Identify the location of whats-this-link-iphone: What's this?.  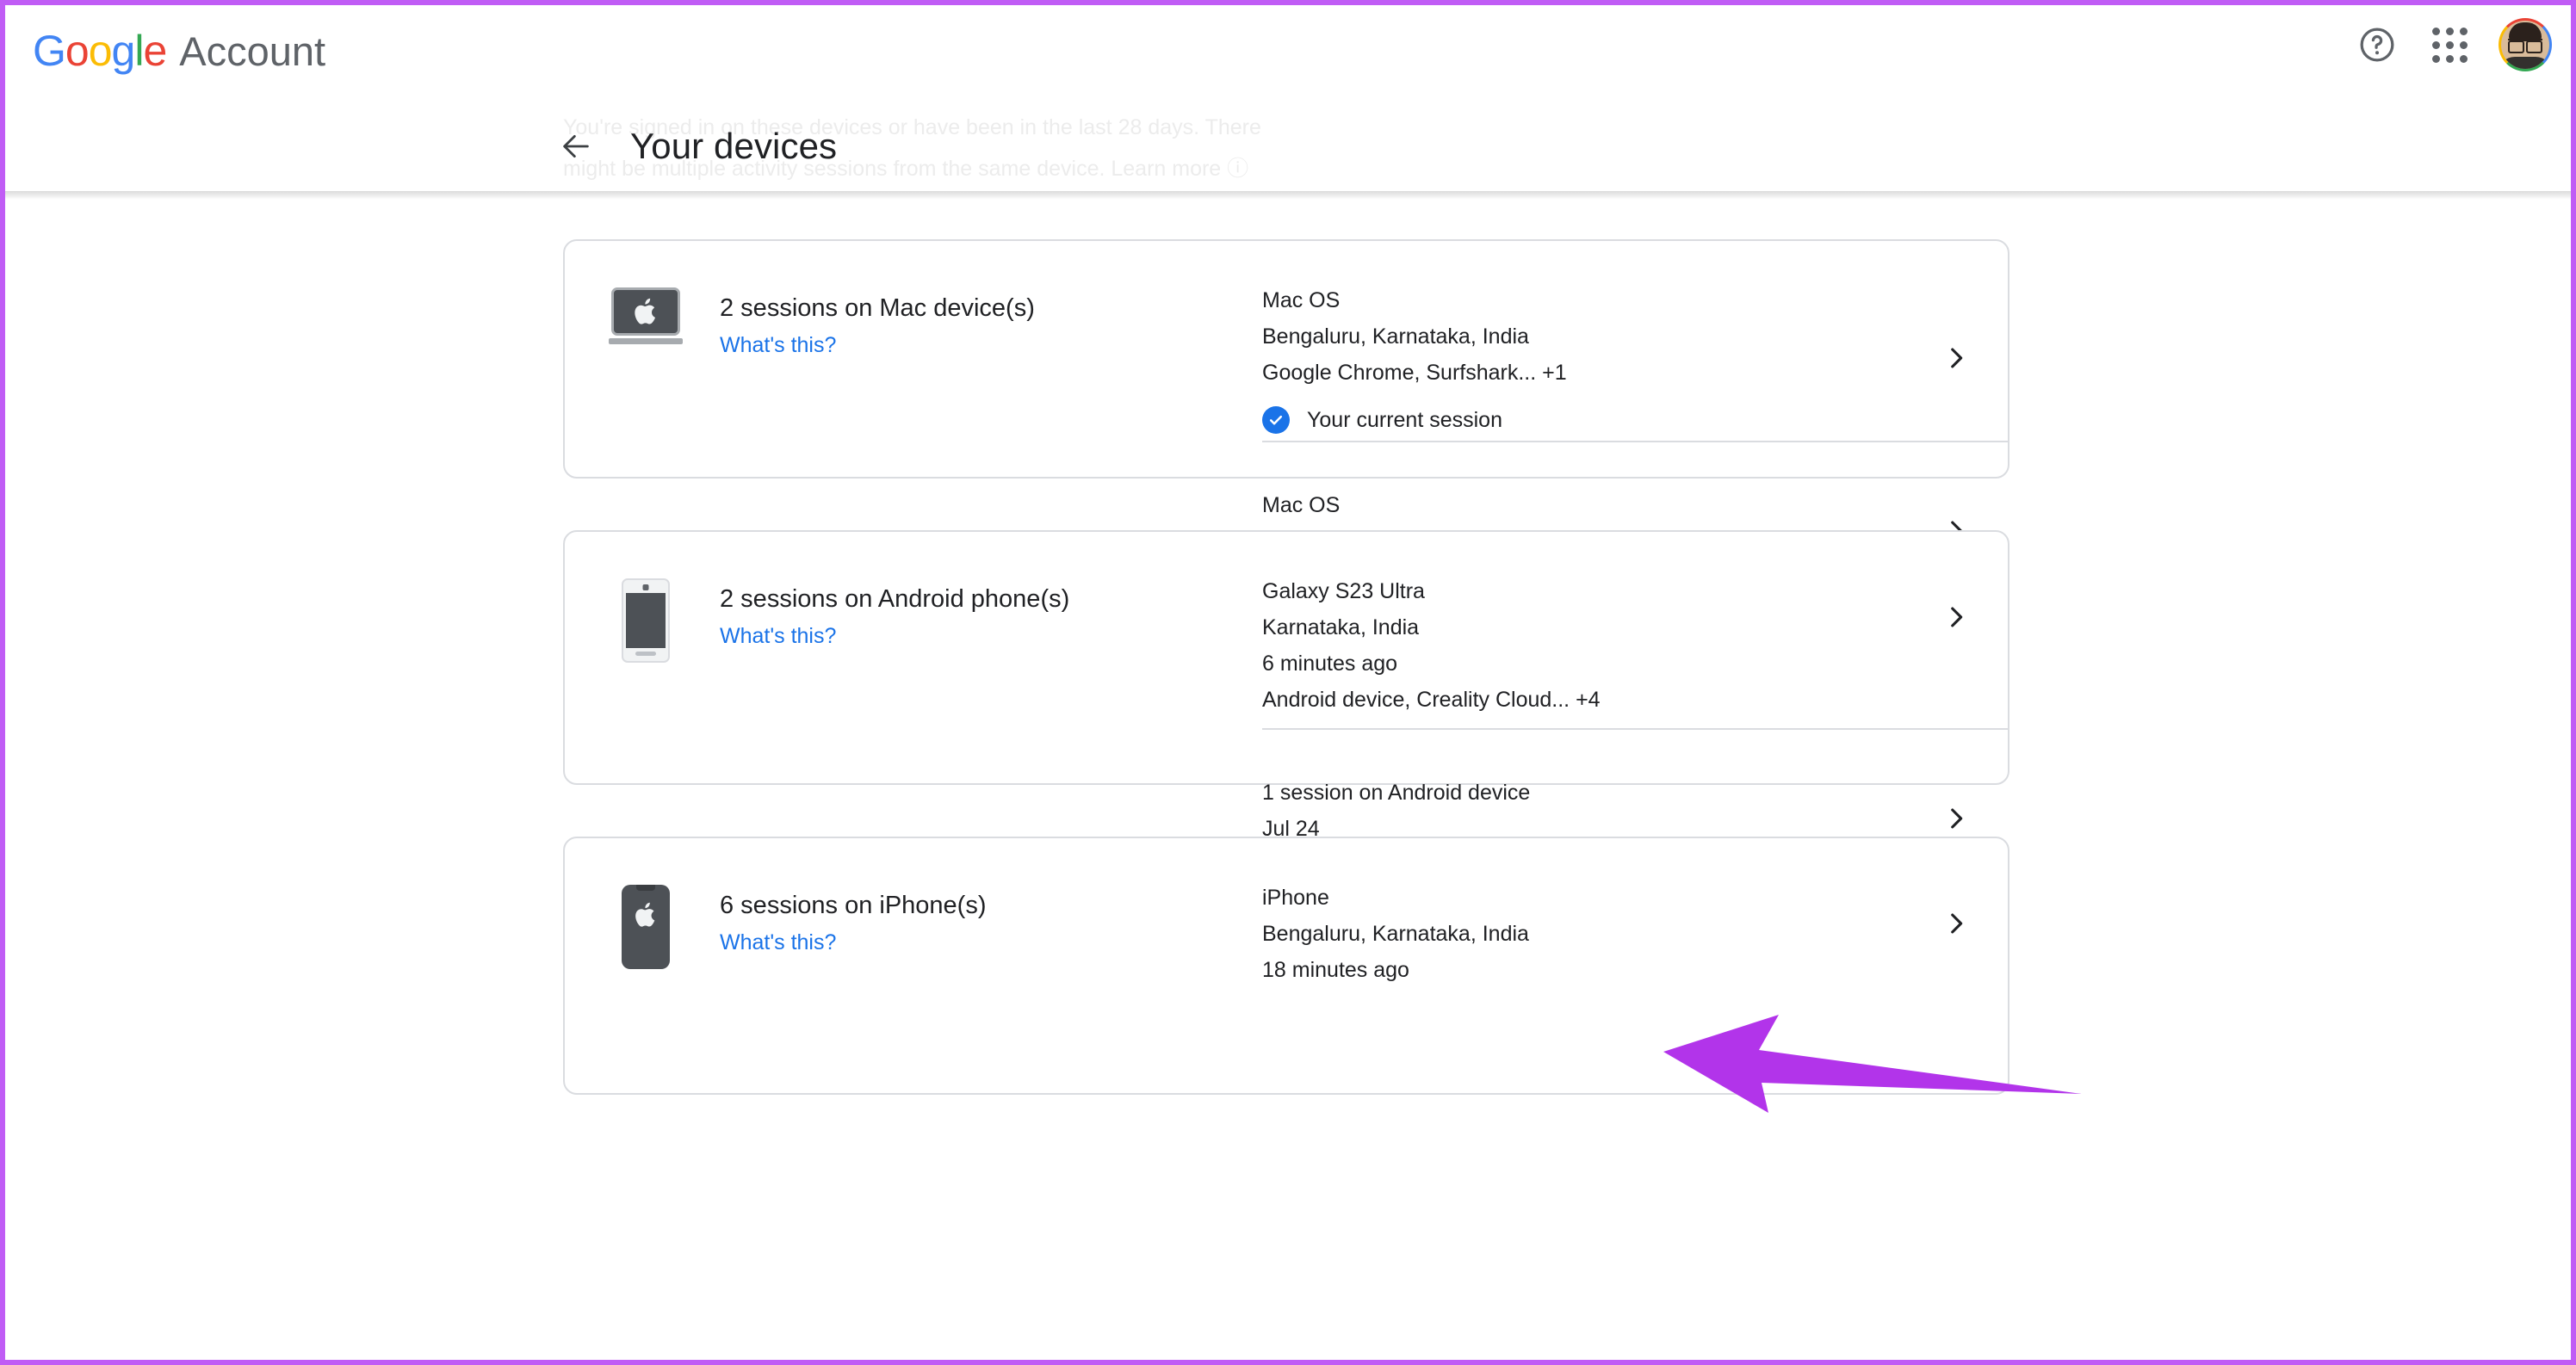
(778, 942).